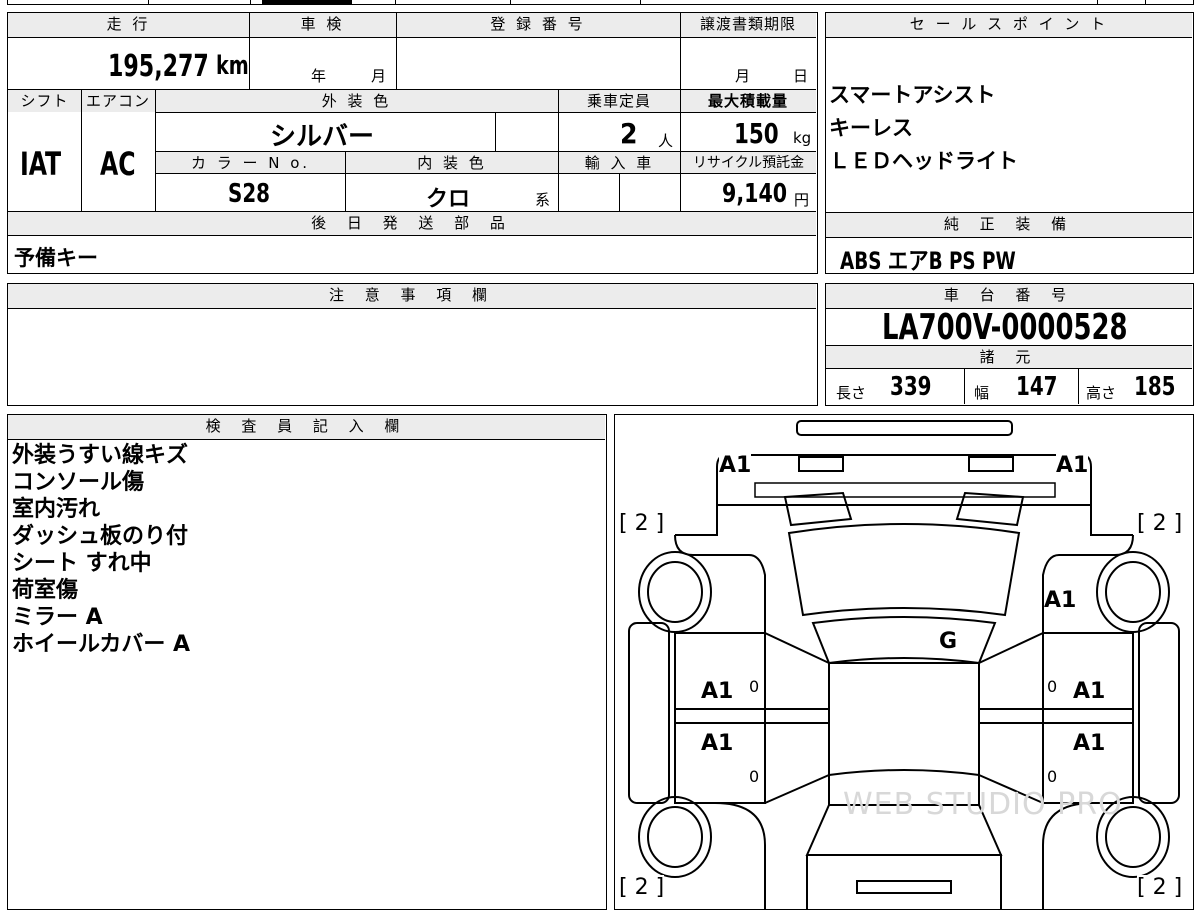  I want to click on inspector-note-item: 外装うすい線キズ, so click(100, 455).